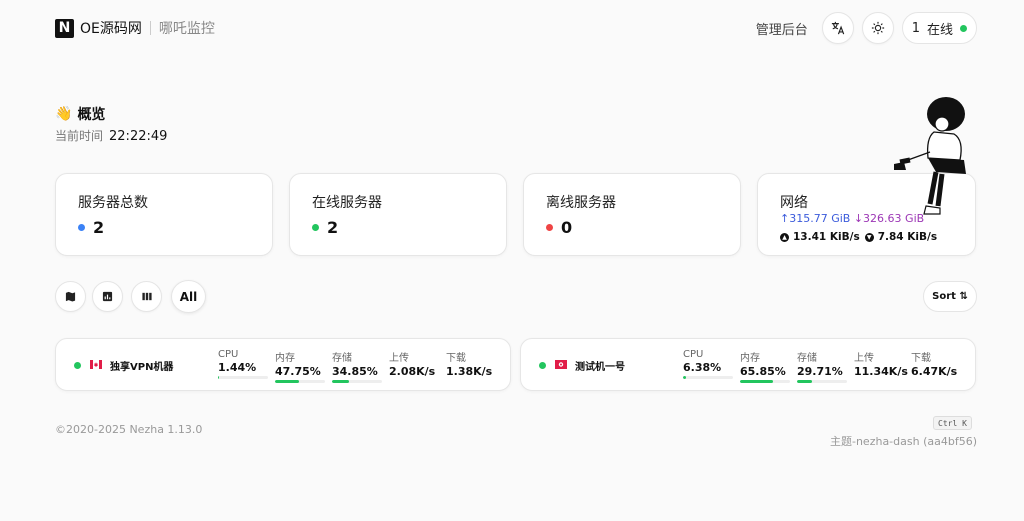 The height and width of the screenshot is (521, 1024). Describe the element at coordinates (702, 367) in the screenshot. I see `metric-value: 6.38%` at that location.